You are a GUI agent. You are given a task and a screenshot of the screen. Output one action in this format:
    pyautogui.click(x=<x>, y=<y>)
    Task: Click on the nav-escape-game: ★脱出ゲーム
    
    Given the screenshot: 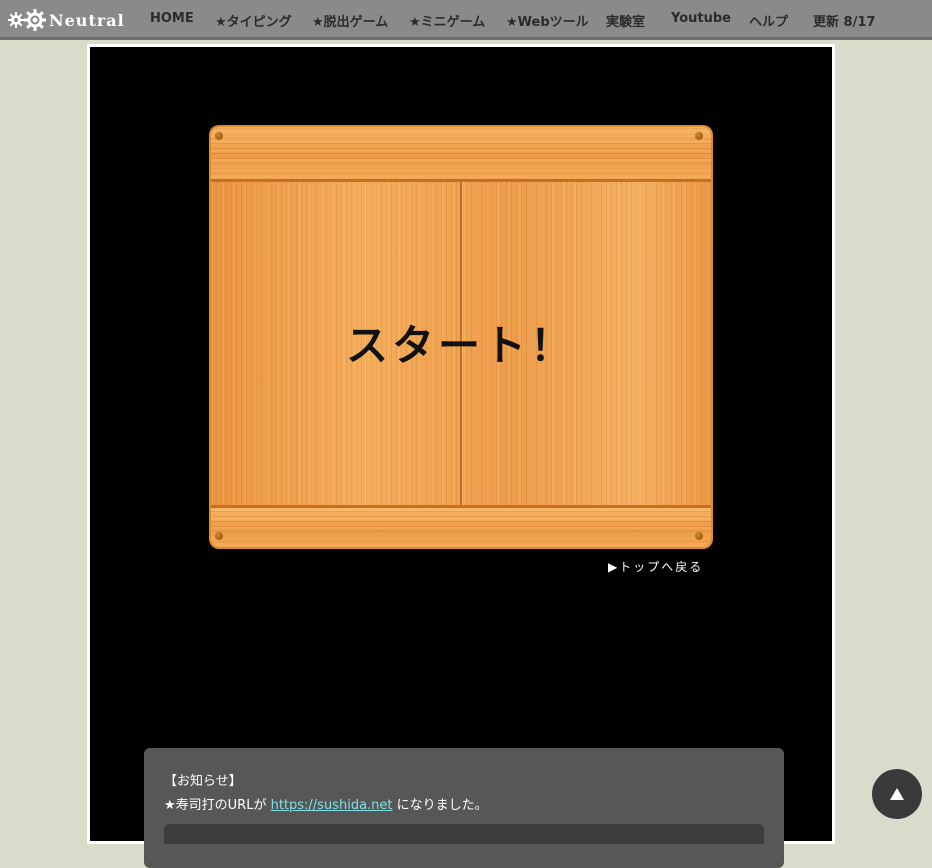 What is the action you would take?
    pyautogui.click(x=350, y=20)
    